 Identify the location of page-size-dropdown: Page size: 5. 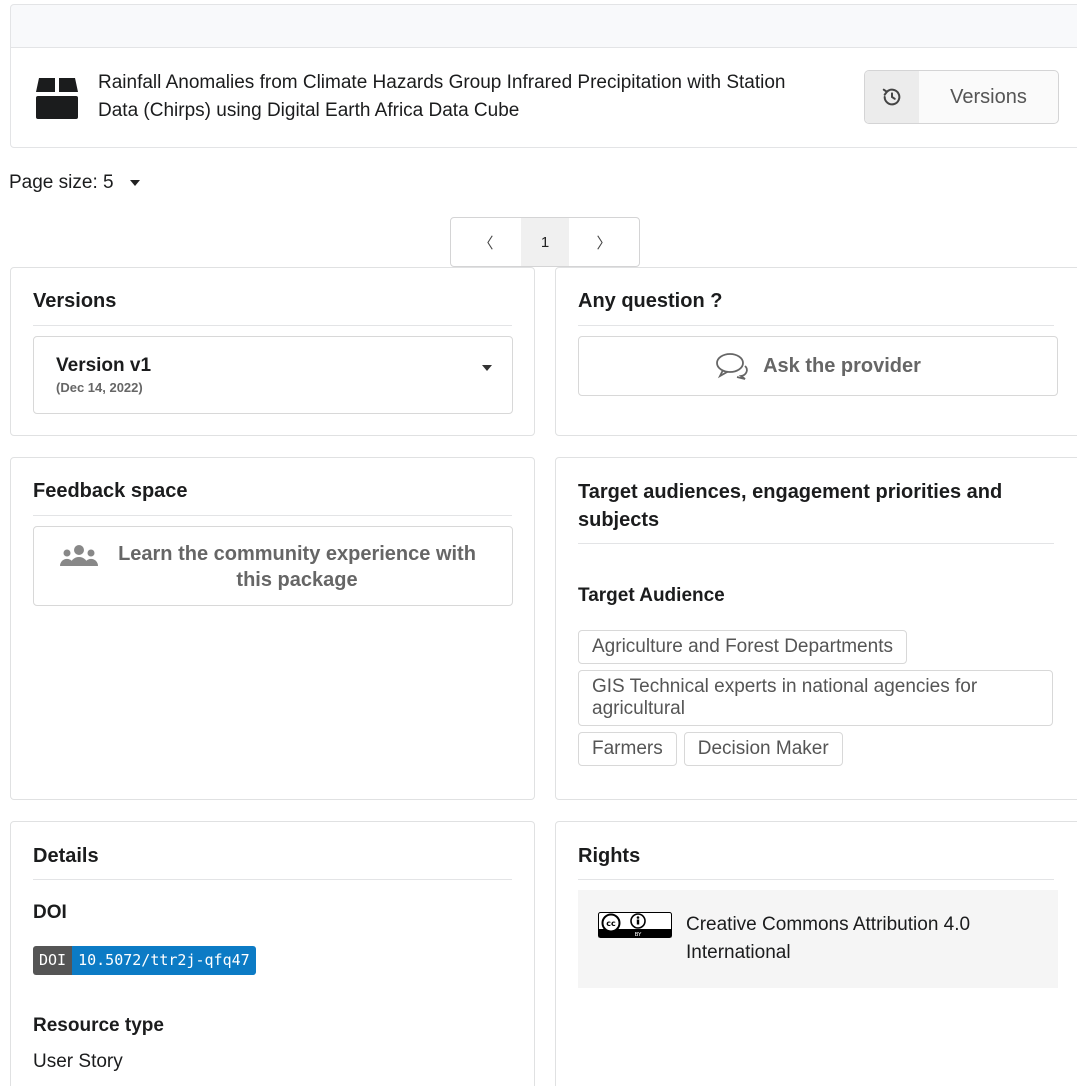
(74, 183).